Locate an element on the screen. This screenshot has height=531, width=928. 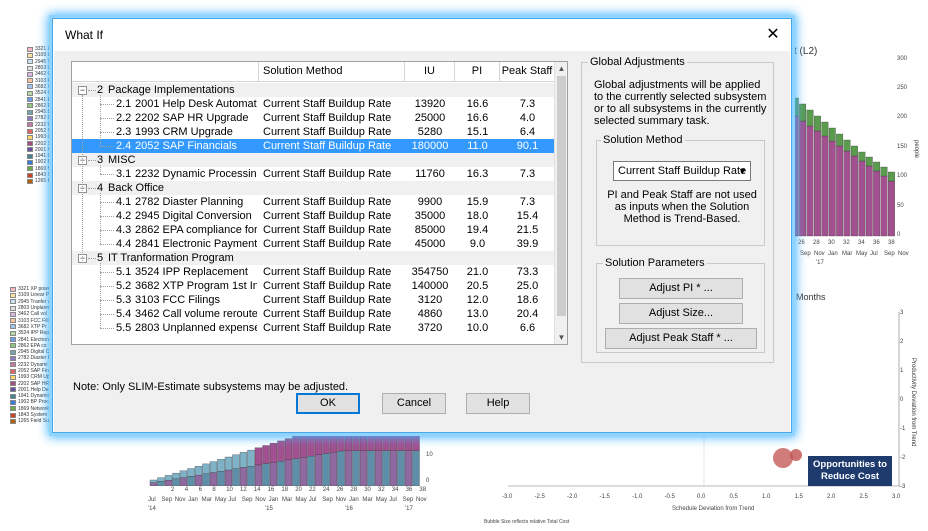
solution-method-select: Current Staff Buildup Rate ▼ is located at coordinates (682, 171).